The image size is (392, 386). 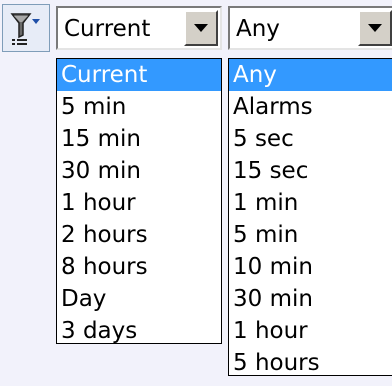 What do you see at coordinates (310, 203) in the screenshot?
I see `interval-option: 1 min` at bounding box center [310, 203].